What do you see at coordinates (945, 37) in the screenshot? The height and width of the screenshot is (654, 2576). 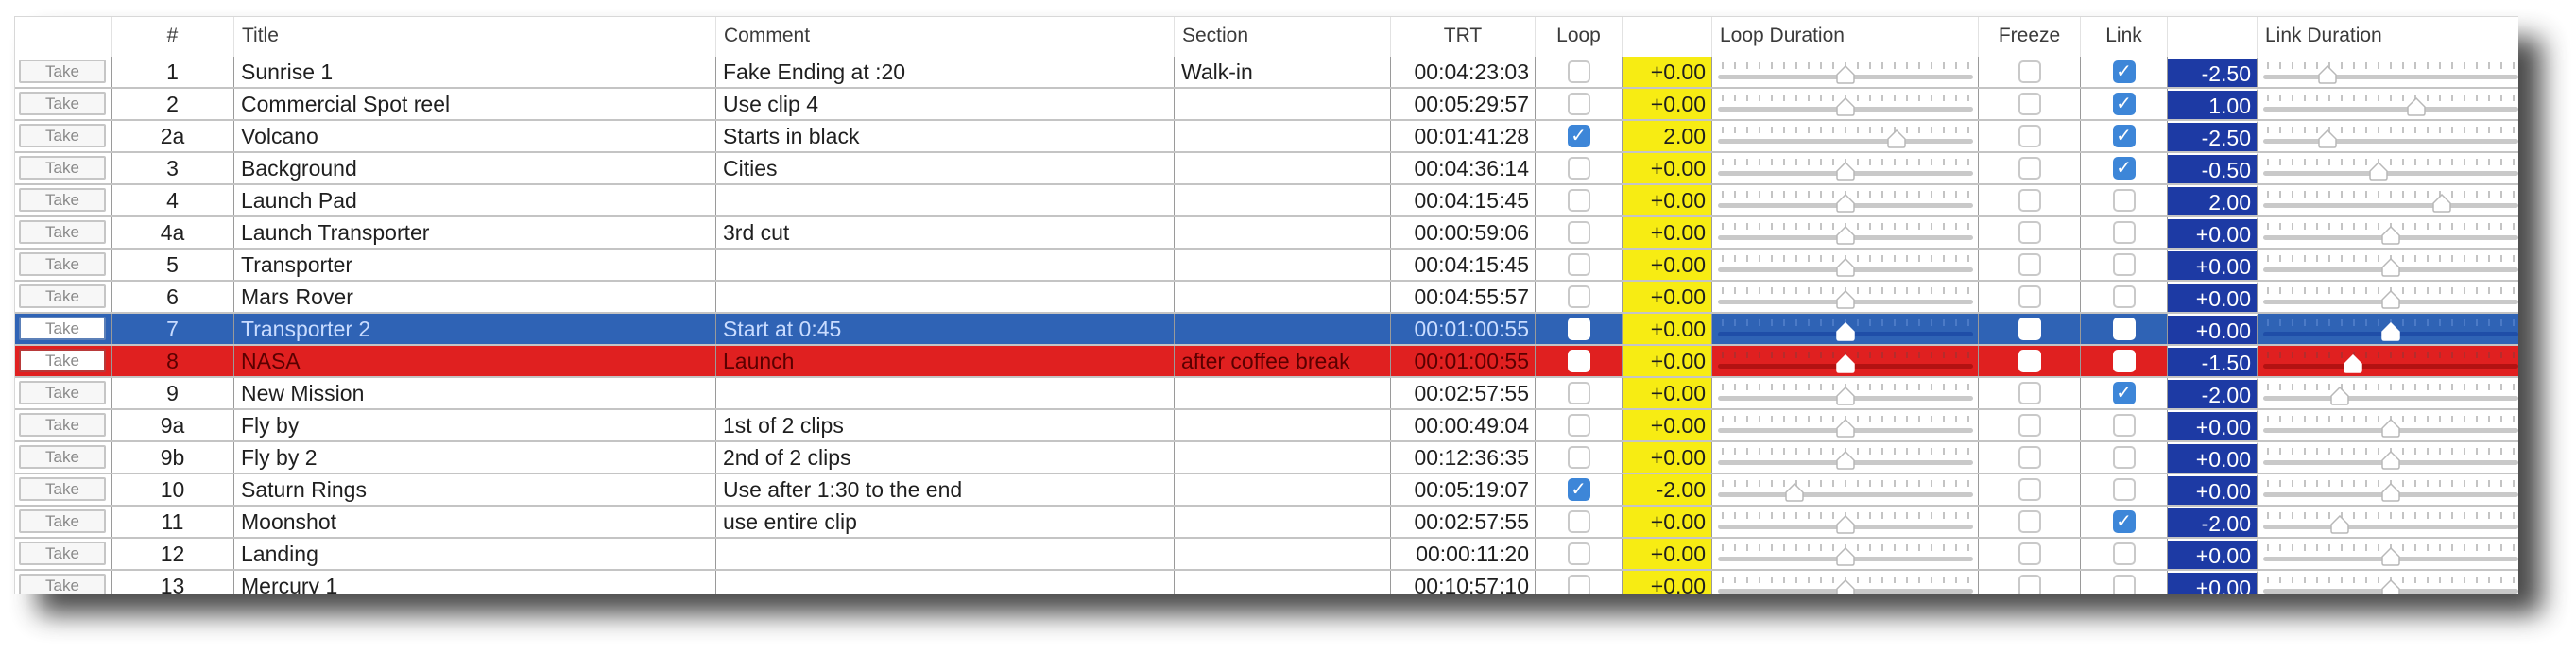 I see `col-header-comment: Comment` at bounding box center [945, 37].